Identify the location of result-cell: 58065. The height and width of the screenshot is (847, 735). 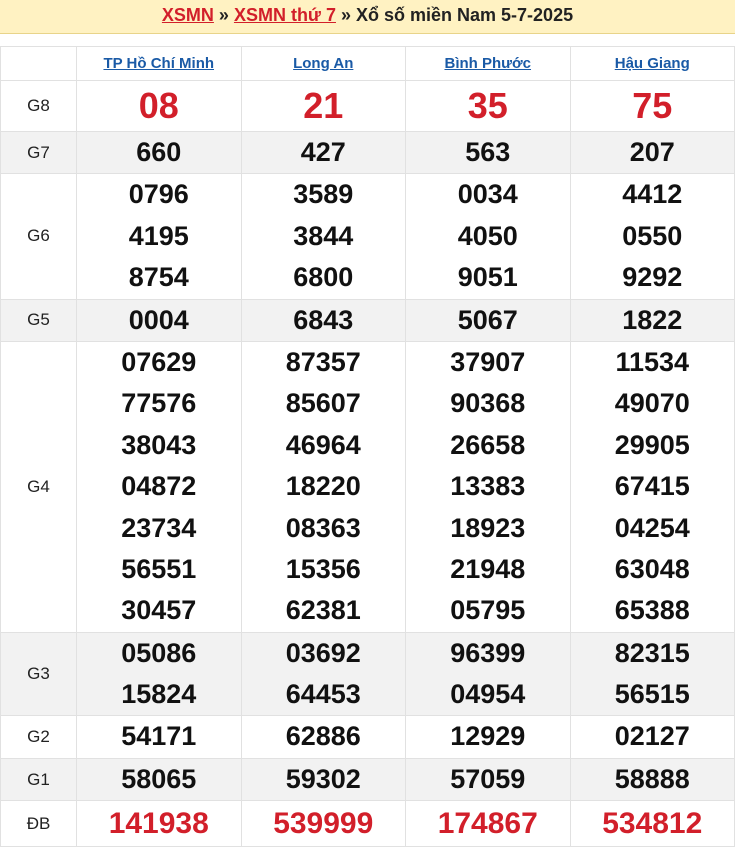
(159, 779).